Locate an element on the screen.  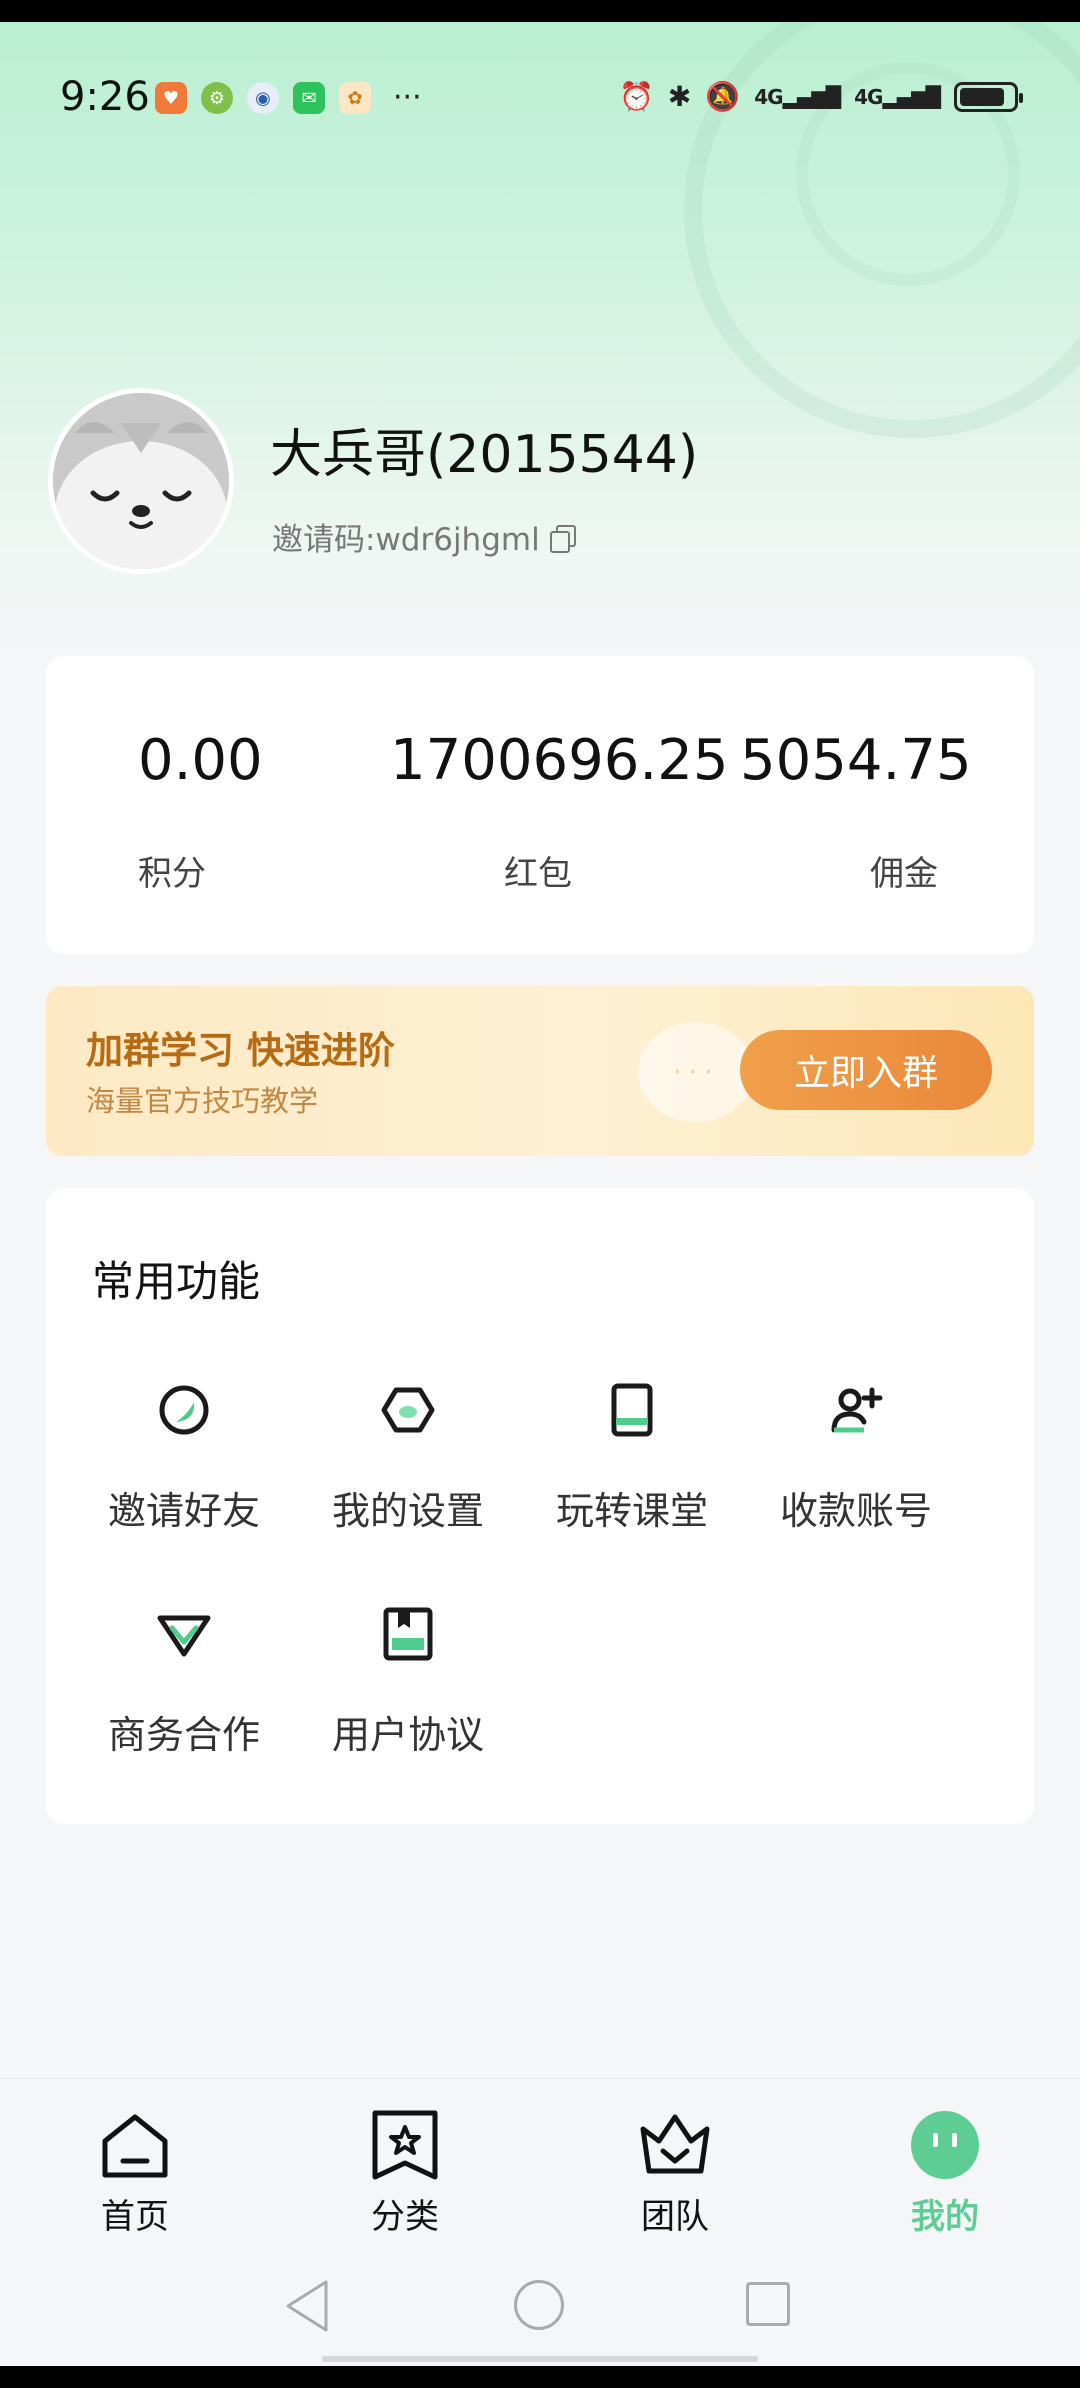
item-label: 邀请好友 is located at coordinates (183, 1511).